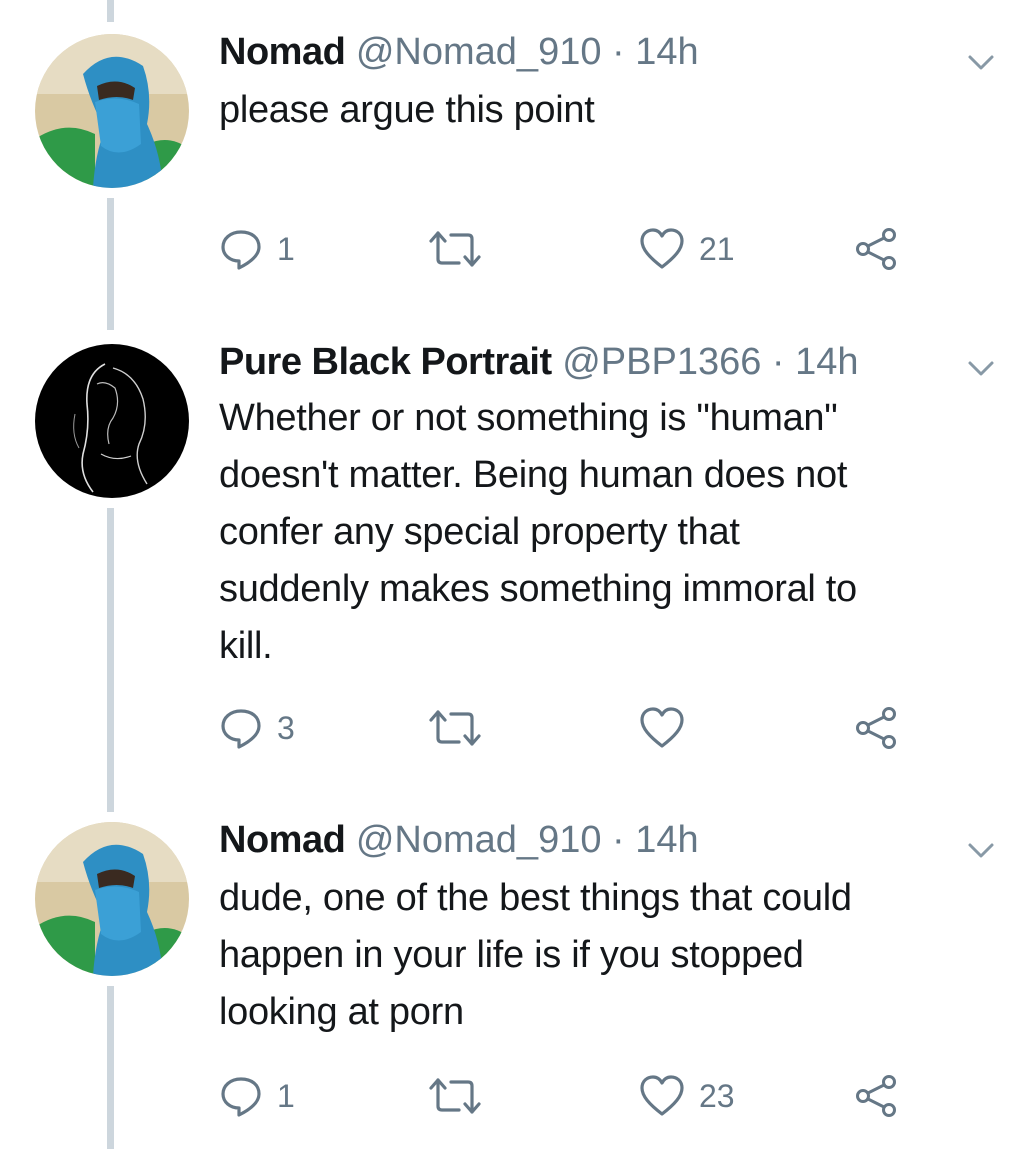  I want to click on tweet-actions: 1 23, so click(569, 1096).